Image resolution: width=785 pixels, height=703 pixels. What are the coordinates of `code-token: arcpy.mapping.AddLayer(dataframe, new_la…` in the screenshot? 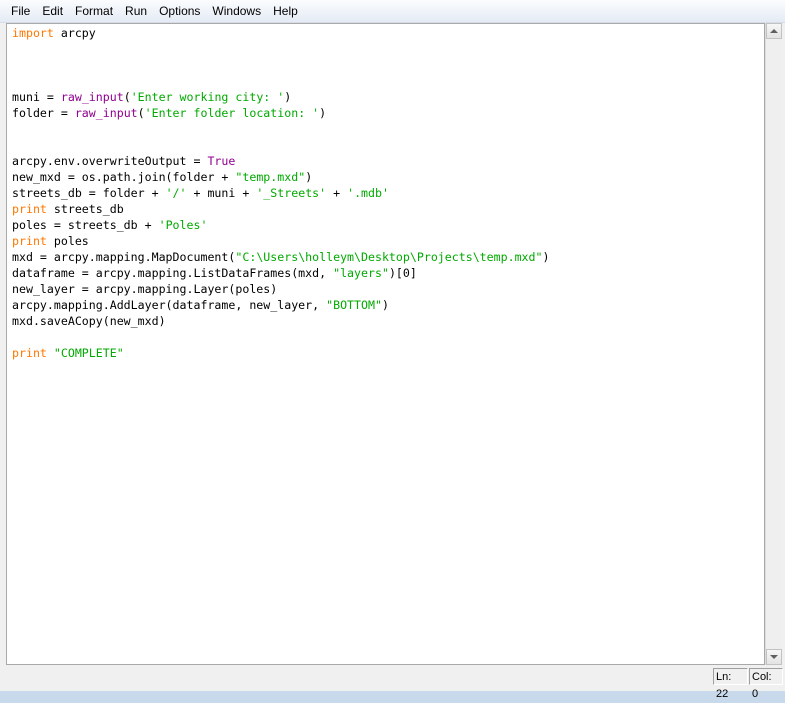 It's located at (169, 305).